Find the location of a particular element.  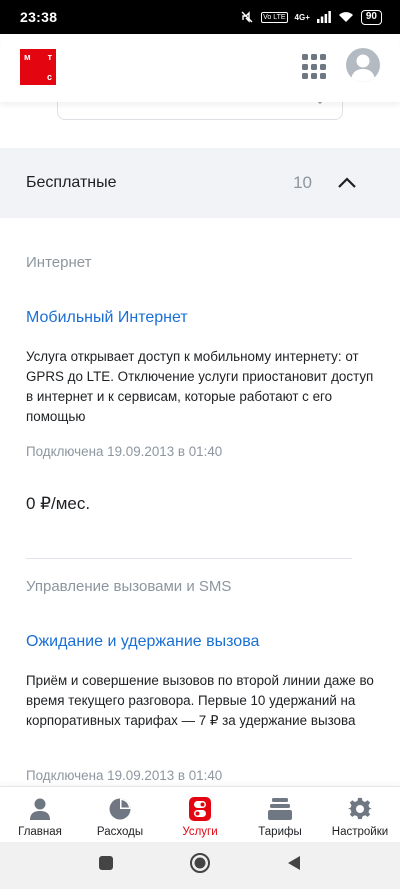

status-bar: 23:38 Vo LTE 4G+ 90 is located at coordinates (200, 17).